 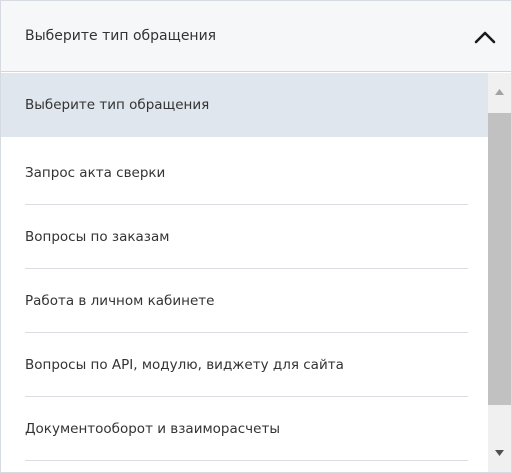 I want to click on scrollbar-thumb, so click(x=499, y=259).